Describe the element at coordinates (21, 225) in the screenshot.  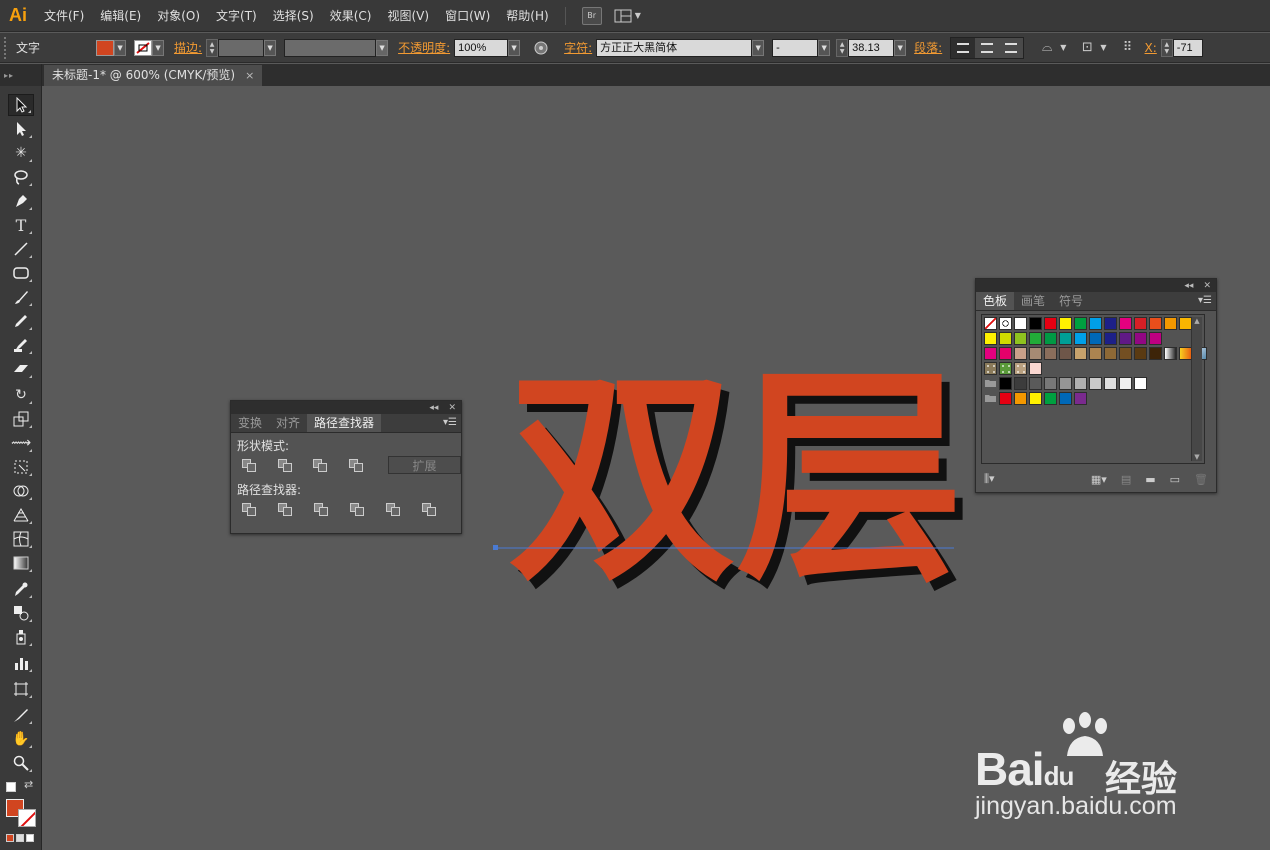
I see `type-tool-icon: T` at that location.